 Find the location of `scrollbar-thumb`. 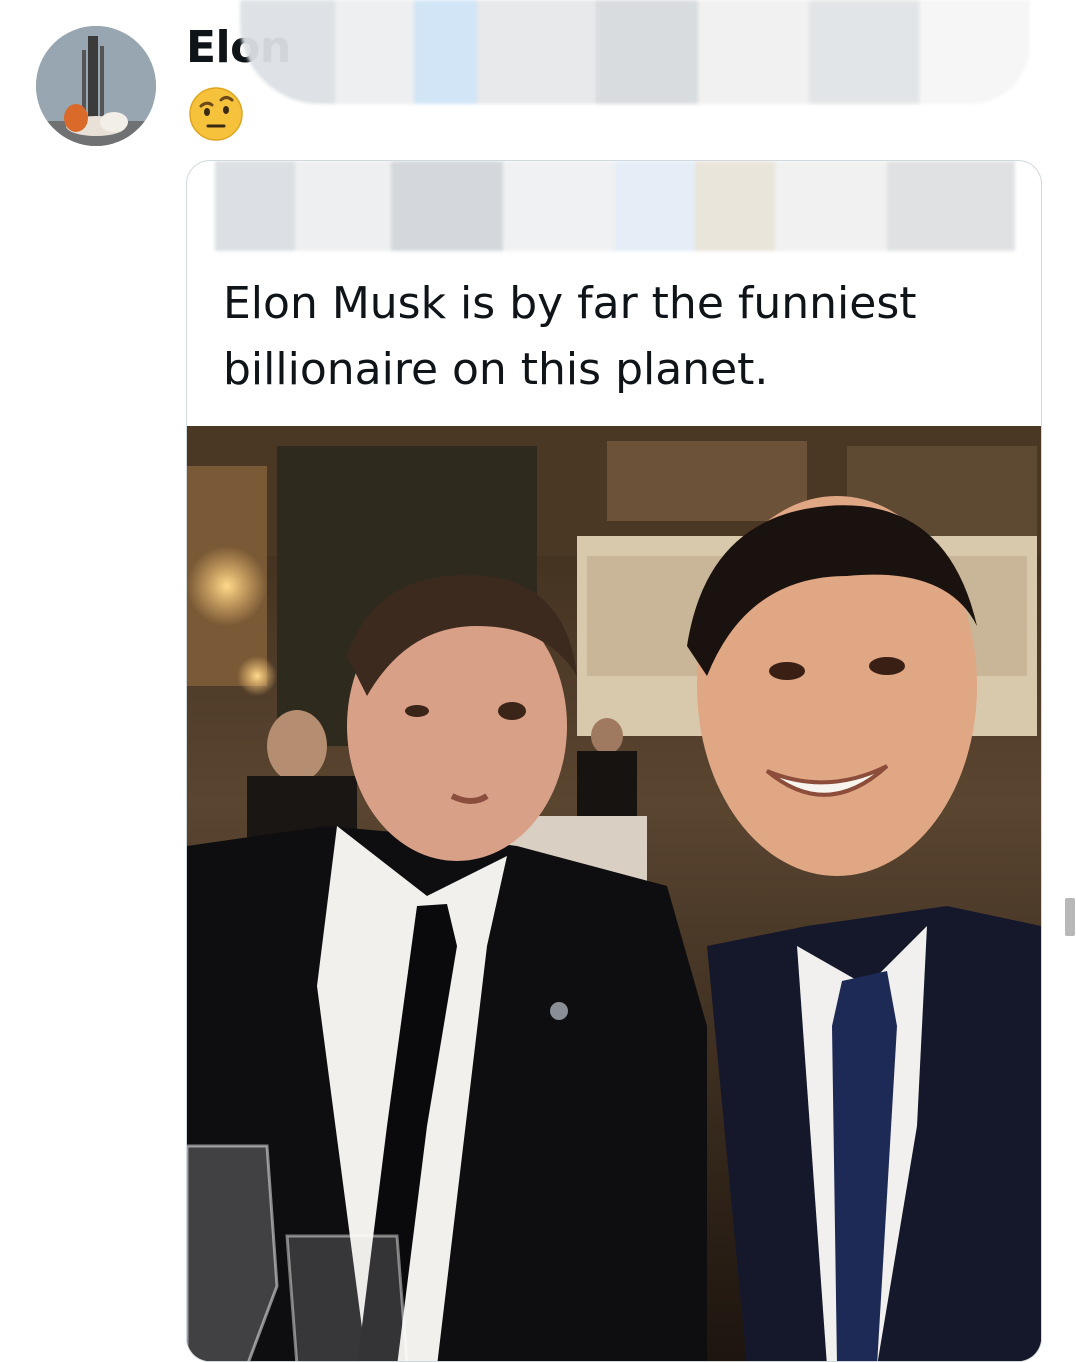

scrollbar-thumb is located at coordinates (1070, 917).